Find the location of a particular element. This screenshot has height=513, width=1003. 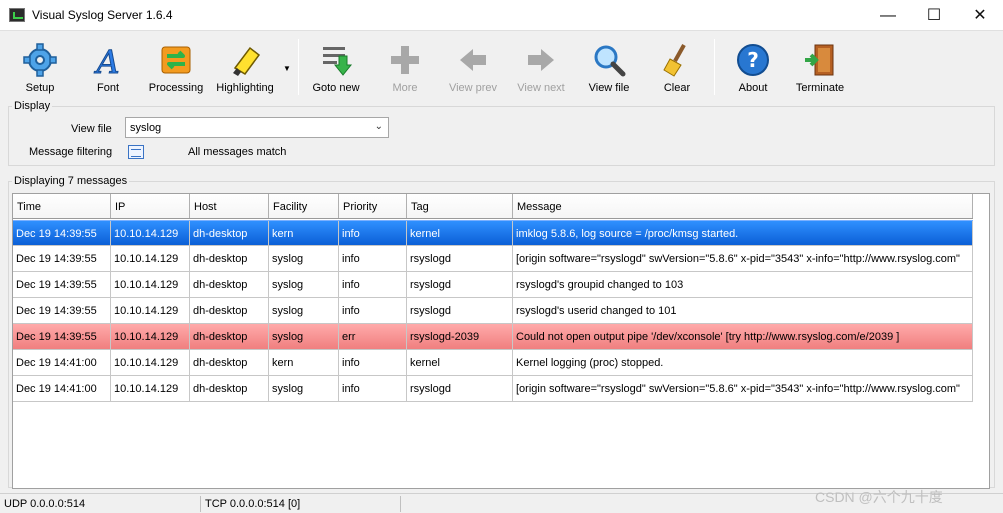

magnifier-icon is located at coordinates (610, 61).